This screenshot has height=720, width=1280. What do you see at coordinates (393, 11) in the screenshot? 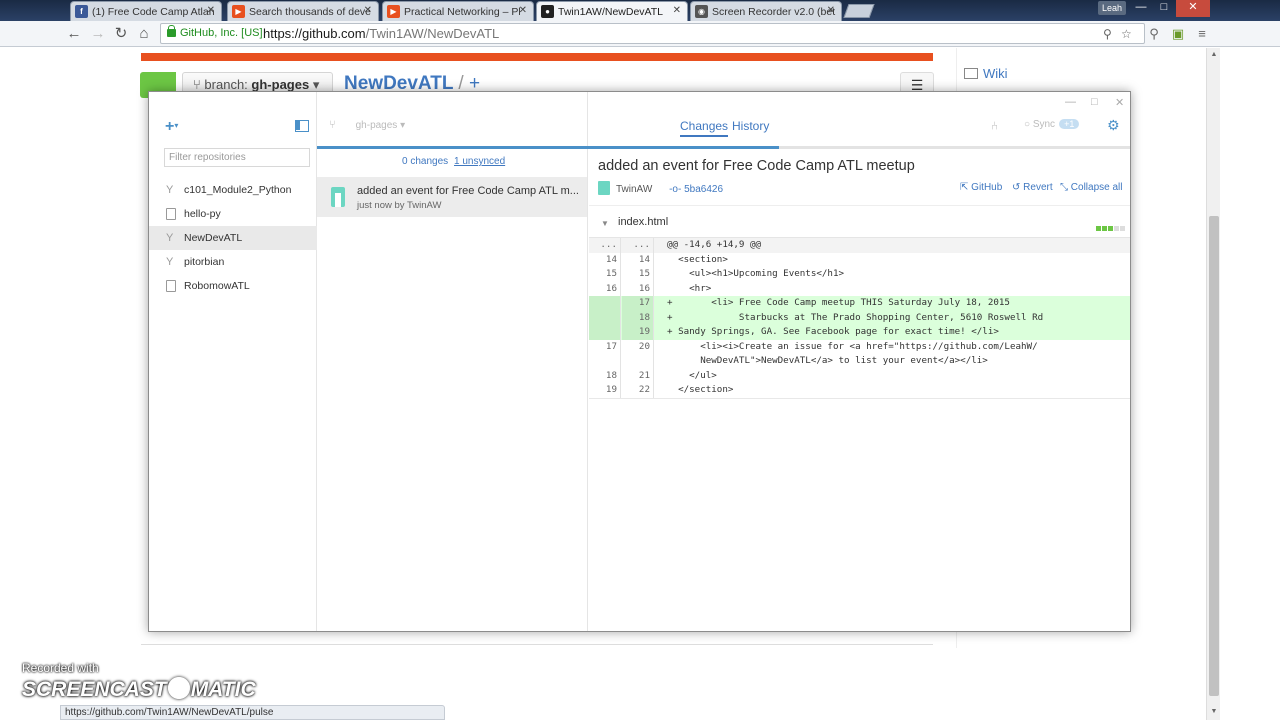
I see `play-icon: ▶` at bounding box center [393, 11].